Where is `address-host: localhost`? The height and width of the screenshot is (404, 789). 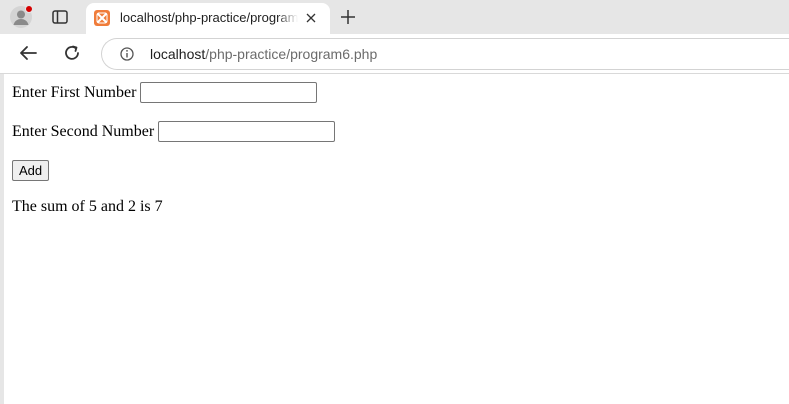
address-host: localhost is located at coordinates (178, 54).